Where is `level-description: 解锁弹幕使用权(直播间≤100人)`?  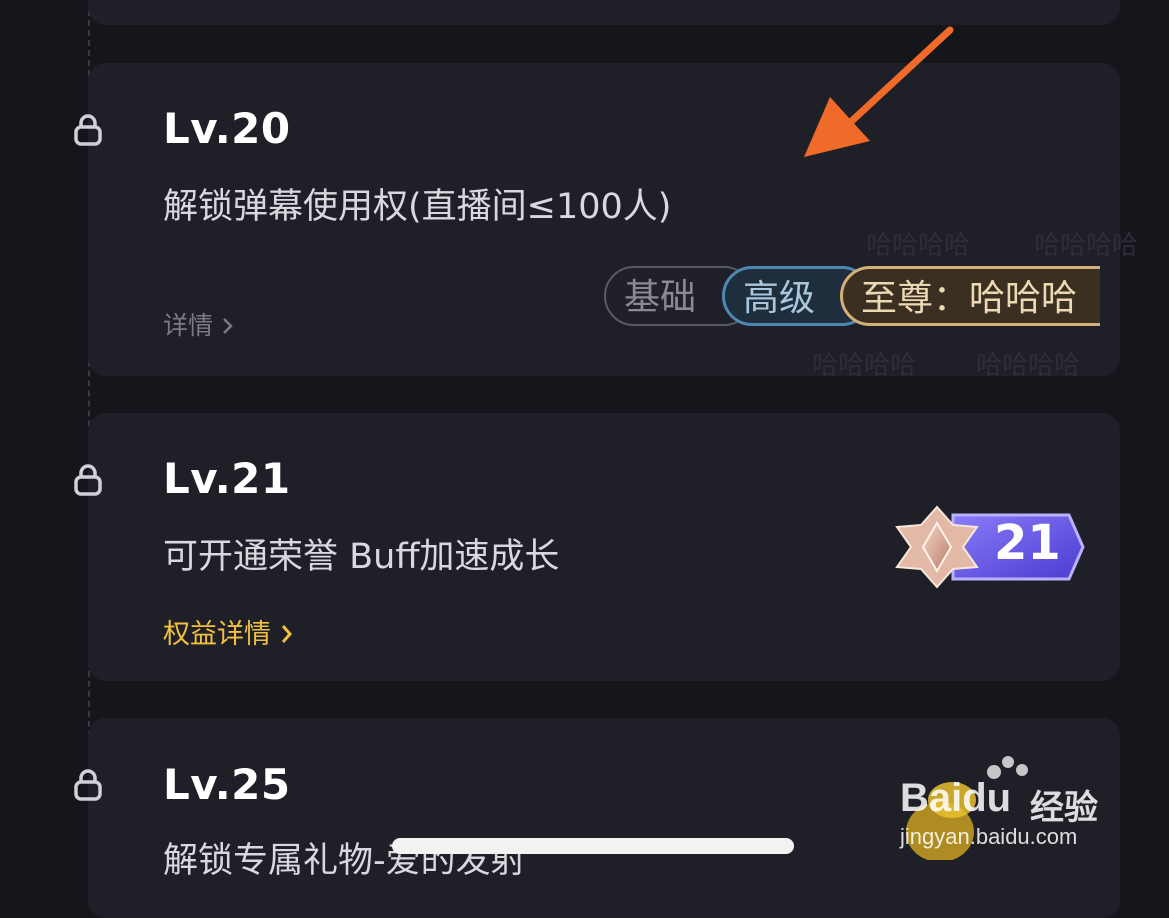 level-description: 解锁弹幕使用权(直播间≤100人) is located at coordinates (417, 207).